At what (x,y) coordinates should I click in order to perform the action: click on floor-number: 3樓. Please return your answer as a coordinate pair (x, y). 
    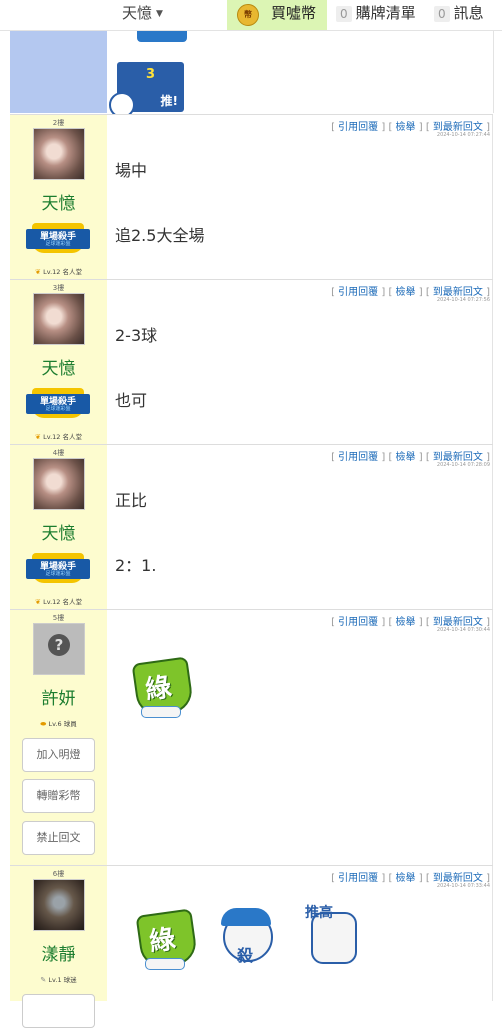
    Looking at the image, I should click on (58, 288).